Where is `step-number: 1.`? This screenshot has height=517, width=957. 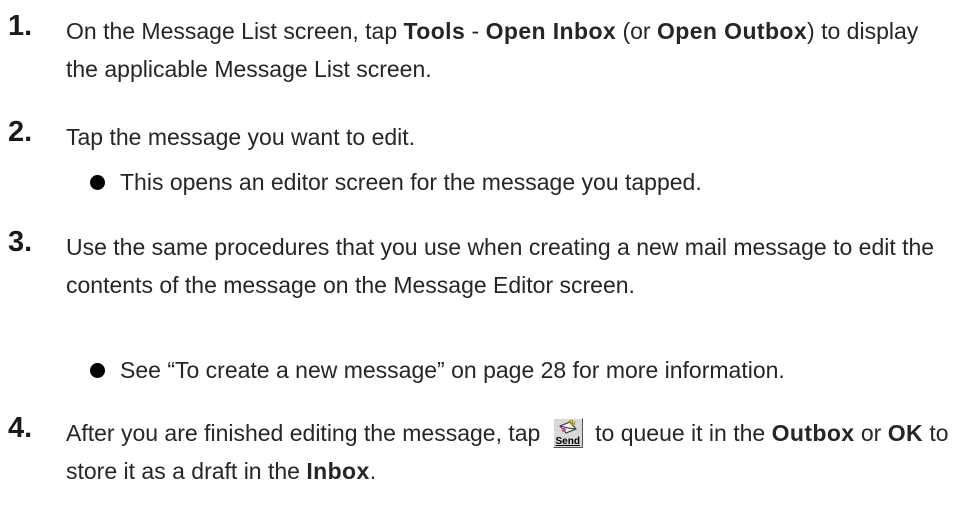
step-number: 1. is located at coordinates (20, 26).